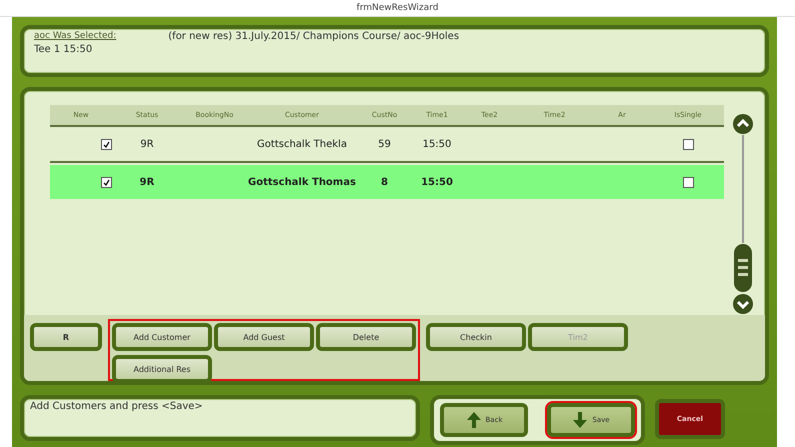 This screenshot has height=447, width=795. I want to click on action-button: Add Guest, so click(264, 337).